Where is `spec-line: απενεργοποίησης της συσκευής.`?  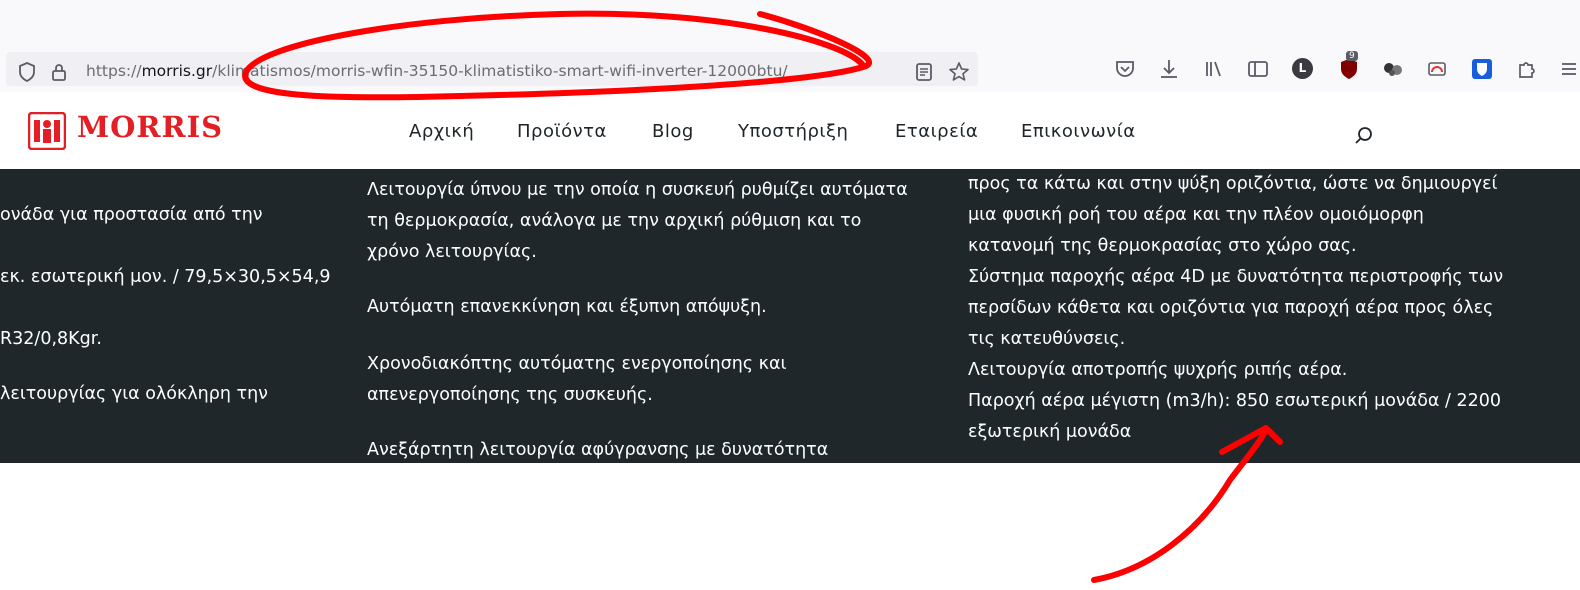 spec-line: απενεργοποίησης της συσκευής. is located at coordinates (510, 395).